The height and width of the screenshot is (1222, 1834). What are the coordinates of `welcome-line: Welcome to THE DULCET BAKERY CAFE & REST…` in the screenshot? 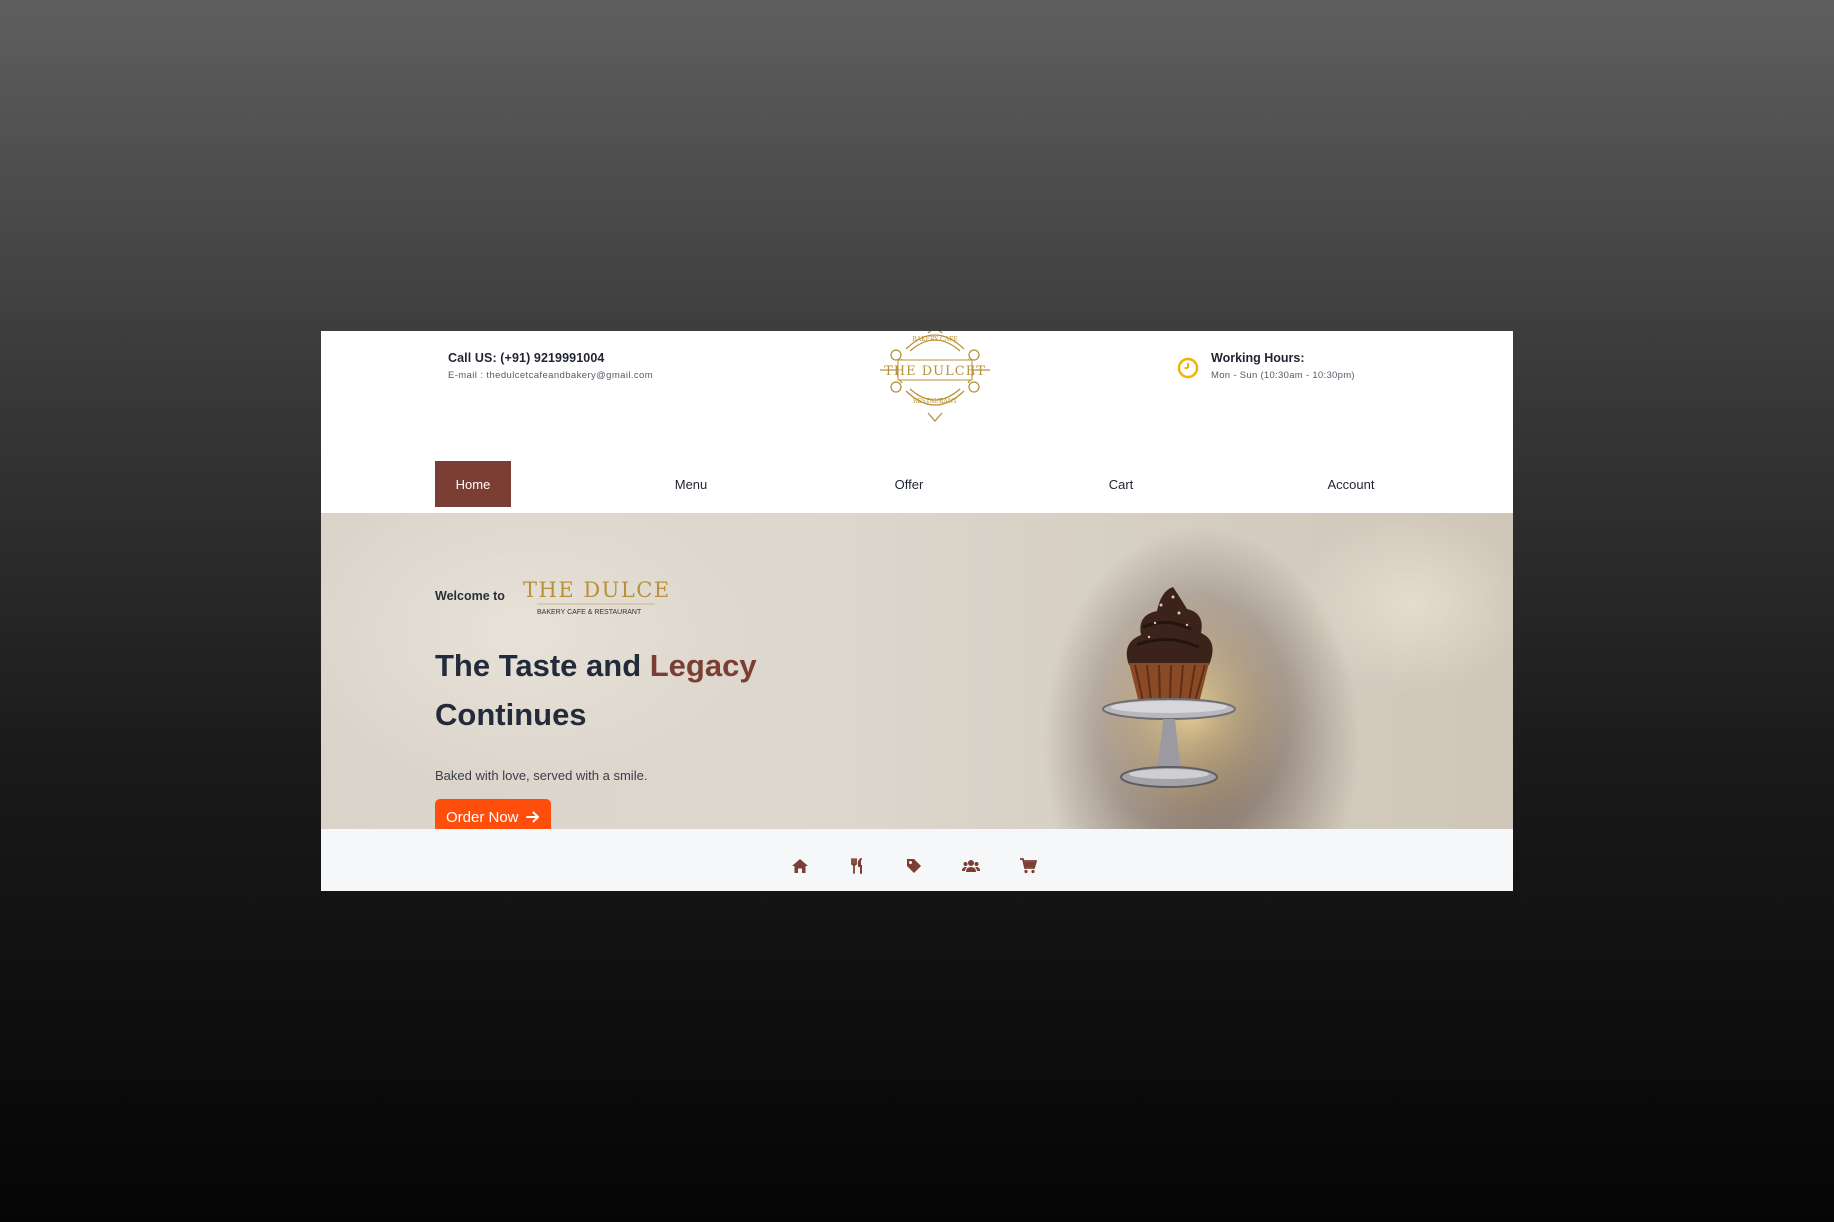 It's located at (553, 596).